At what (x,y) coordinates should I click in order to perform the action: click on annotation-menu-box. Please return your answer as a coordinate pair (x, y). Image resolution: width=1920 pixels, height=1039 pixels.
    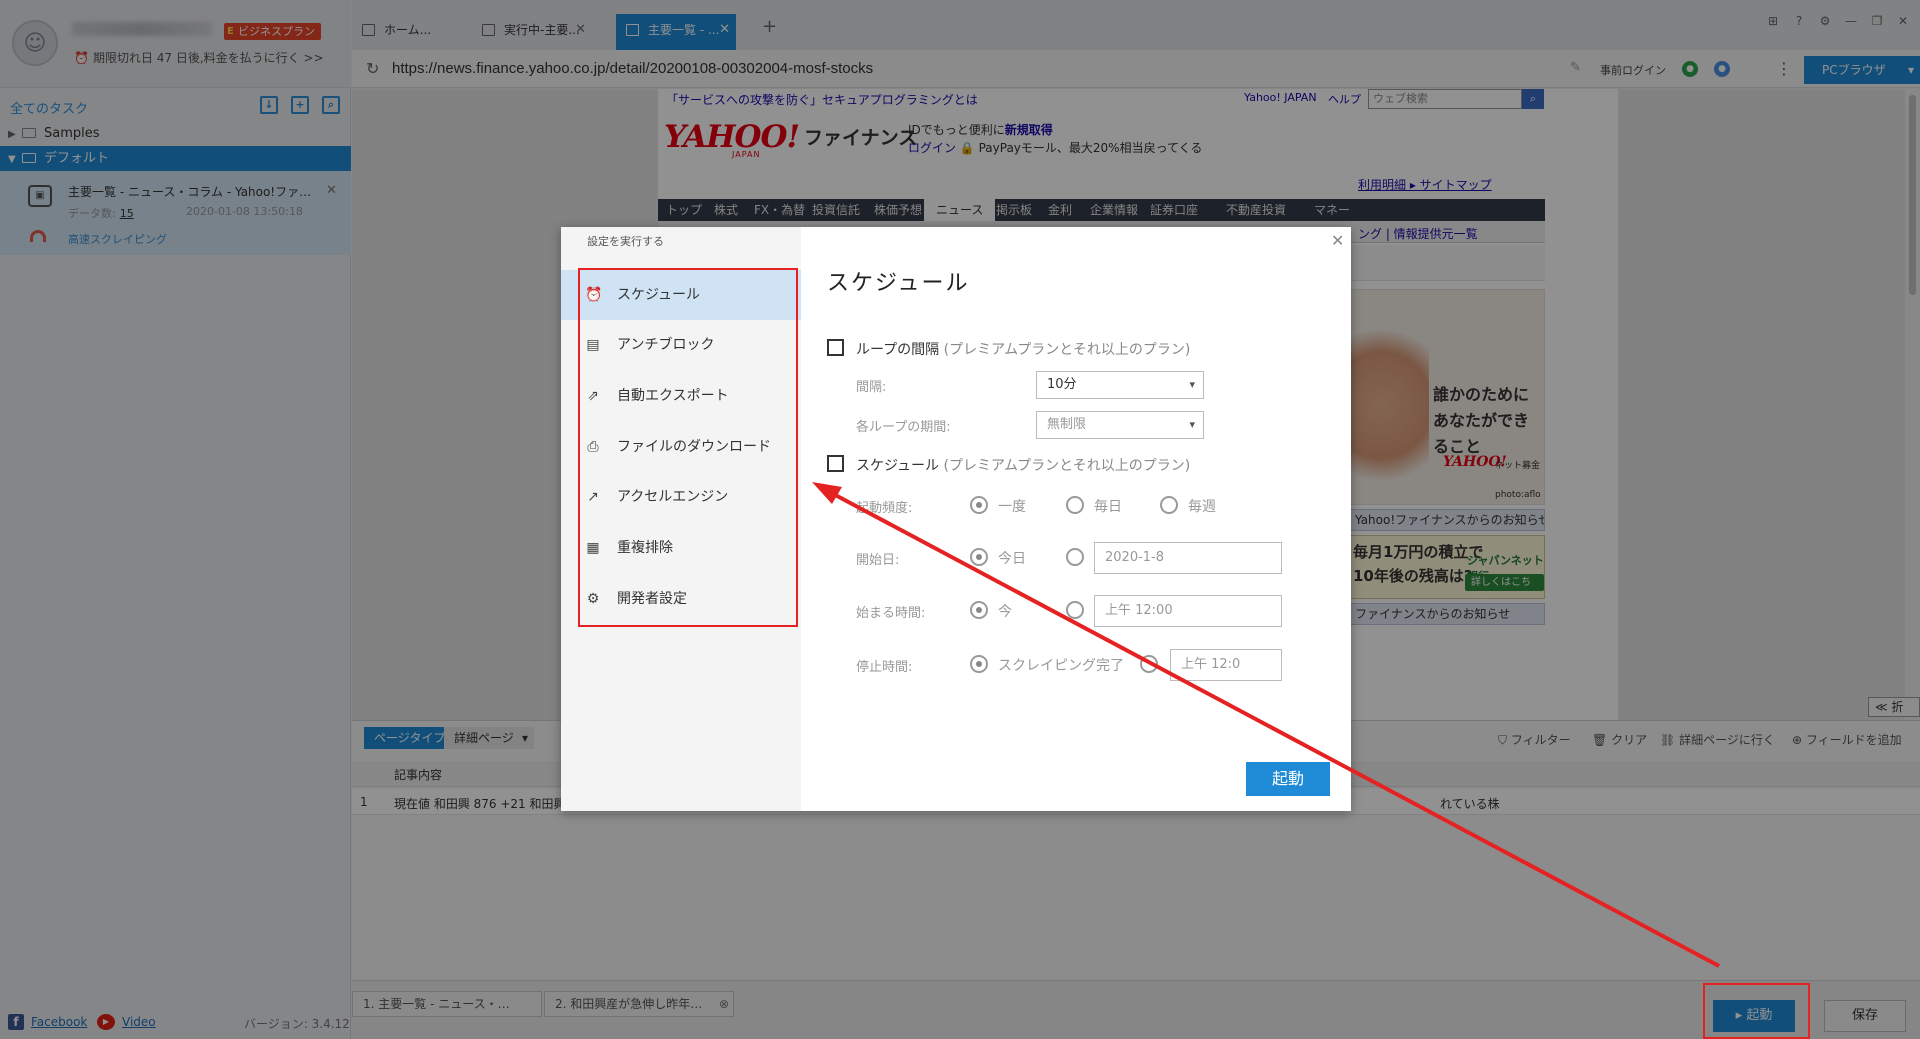
    Looking at the image, I should click on (688, 447).